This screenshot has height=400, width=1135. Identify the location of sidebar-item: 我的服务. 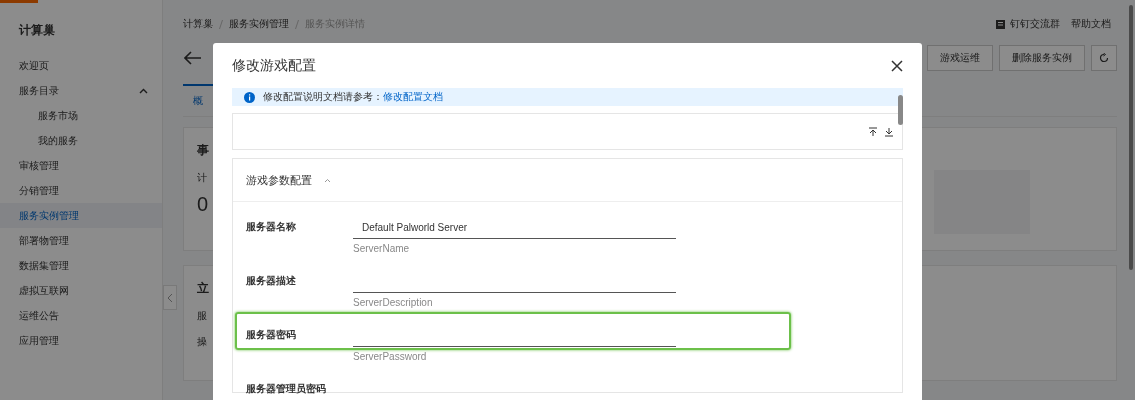
(81, 140).